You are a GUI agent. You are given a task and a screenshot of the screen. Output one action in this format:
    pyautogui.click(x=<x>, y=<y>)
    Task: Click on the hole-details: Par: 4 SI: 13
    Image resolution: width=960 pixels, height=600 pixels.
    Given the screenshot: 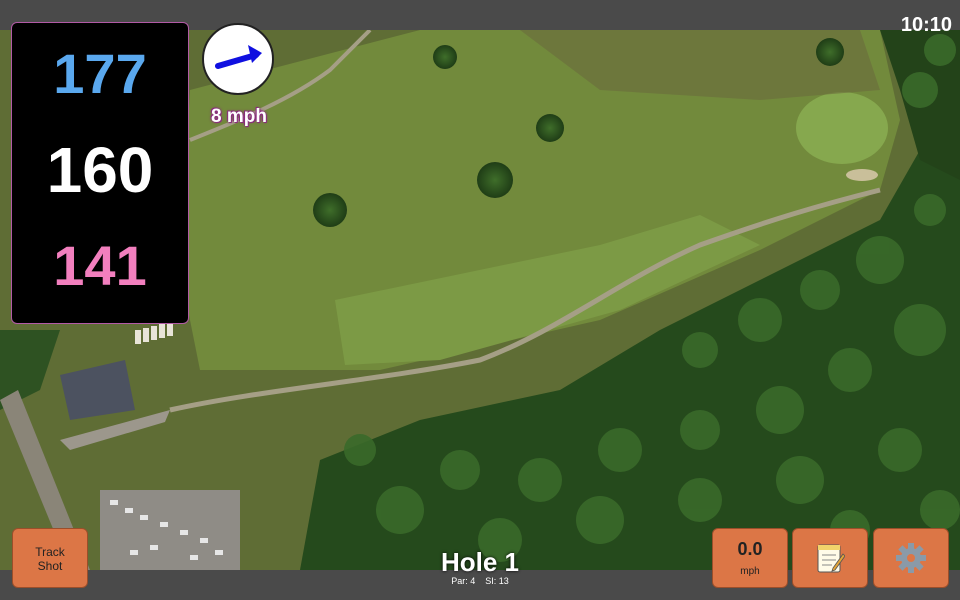 What is the action you would take?
    pyautogui.click(x=480, y=581)
    